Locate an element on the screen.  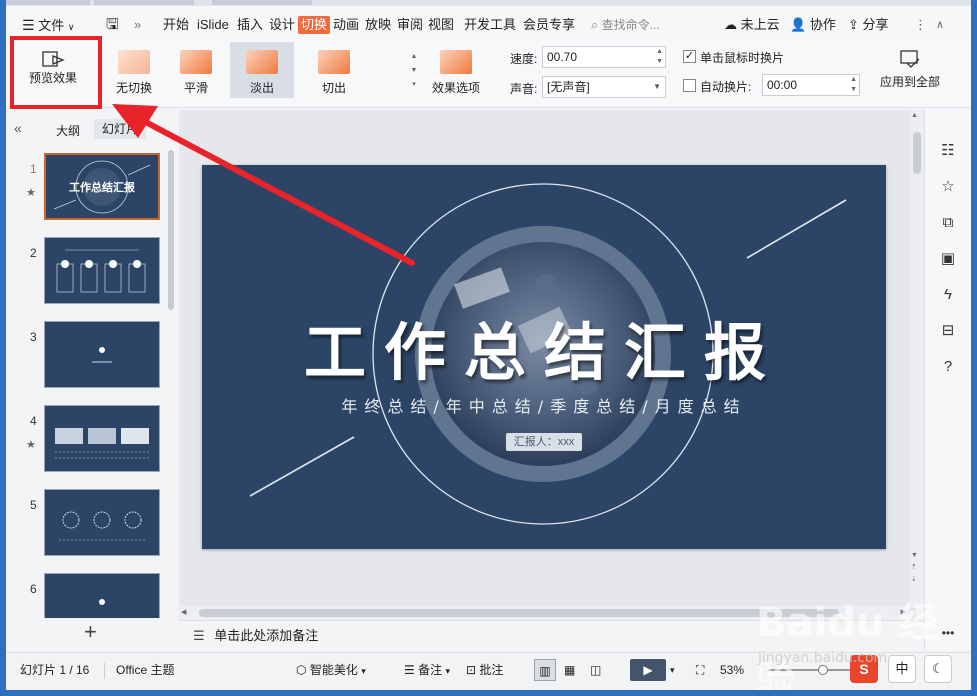
tab-review: 审阅 is located at coordinates (410, 25).